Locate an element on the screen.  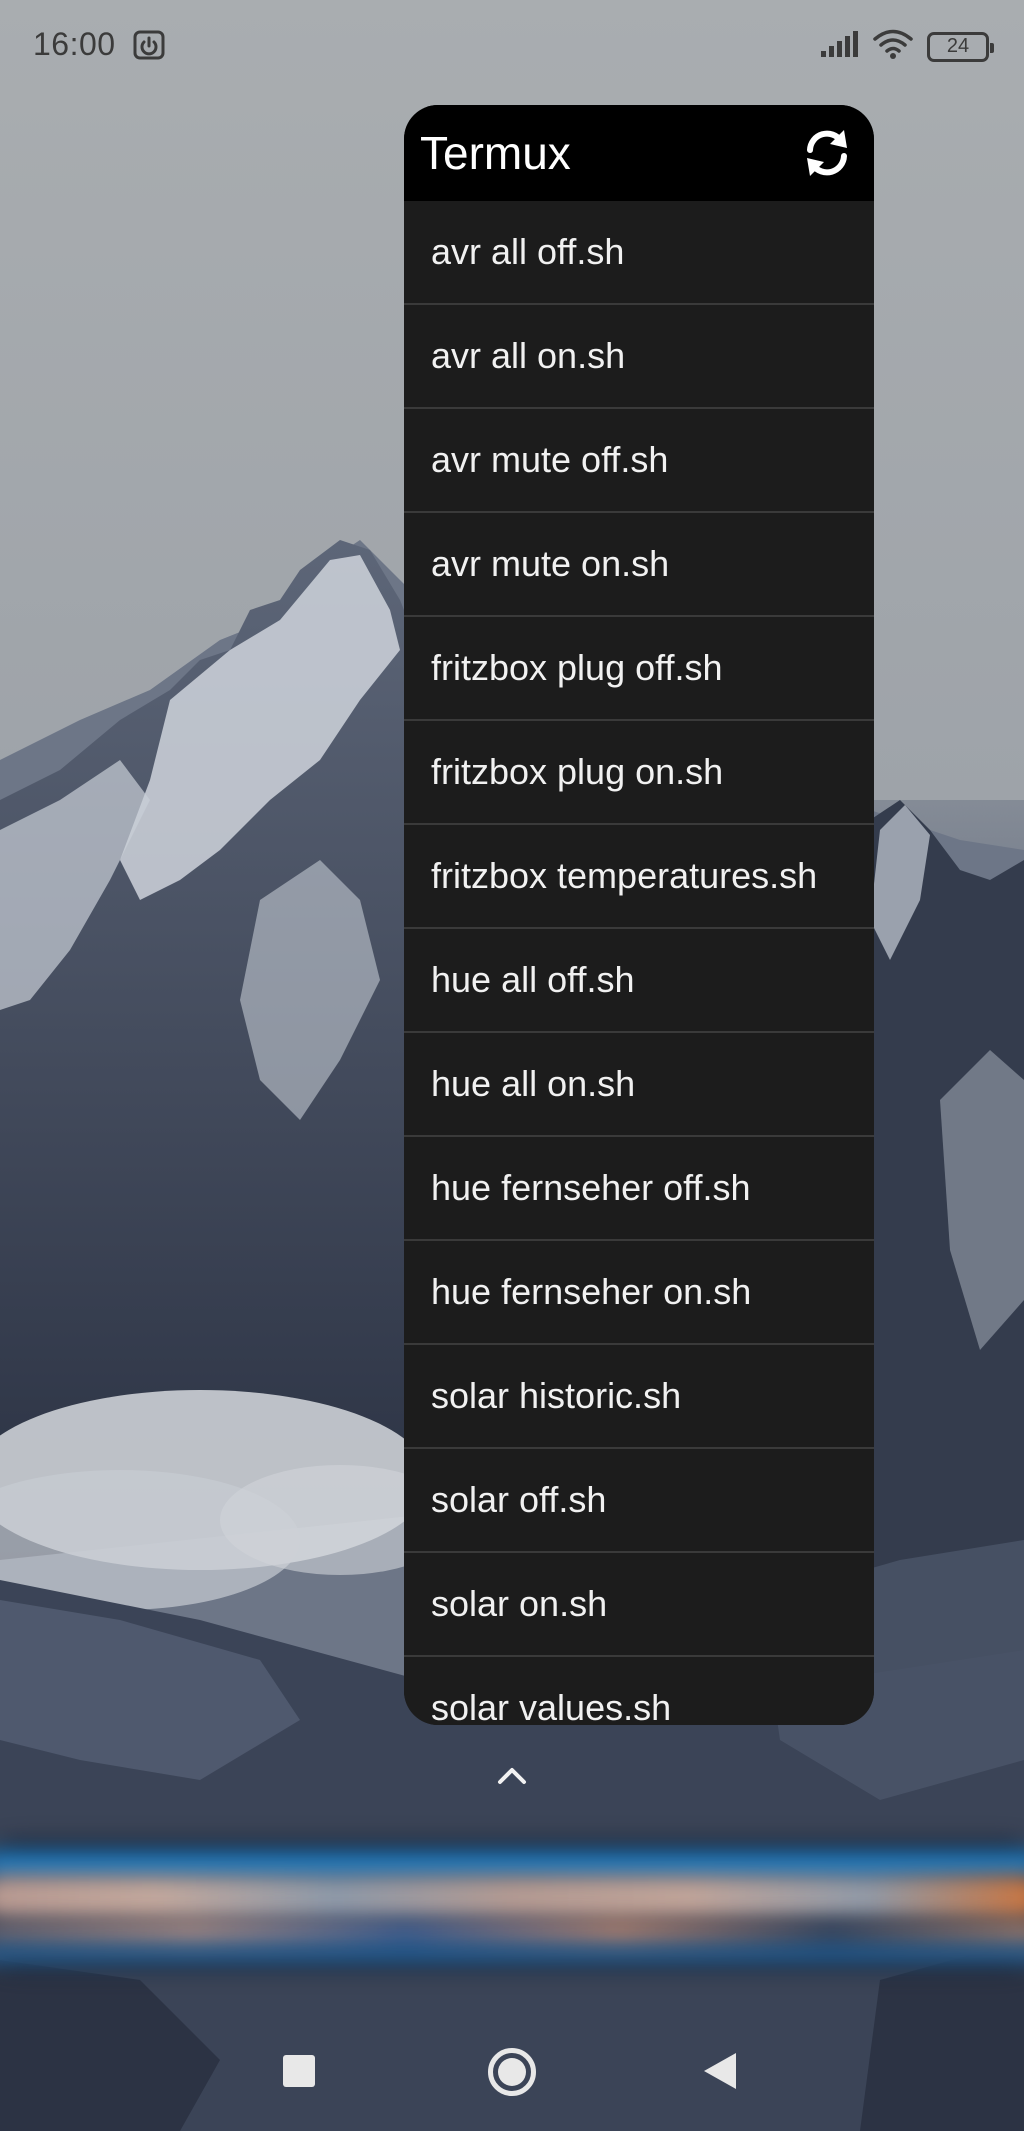
script-label: avr mute off.sh is located at coordinates (550, 459).